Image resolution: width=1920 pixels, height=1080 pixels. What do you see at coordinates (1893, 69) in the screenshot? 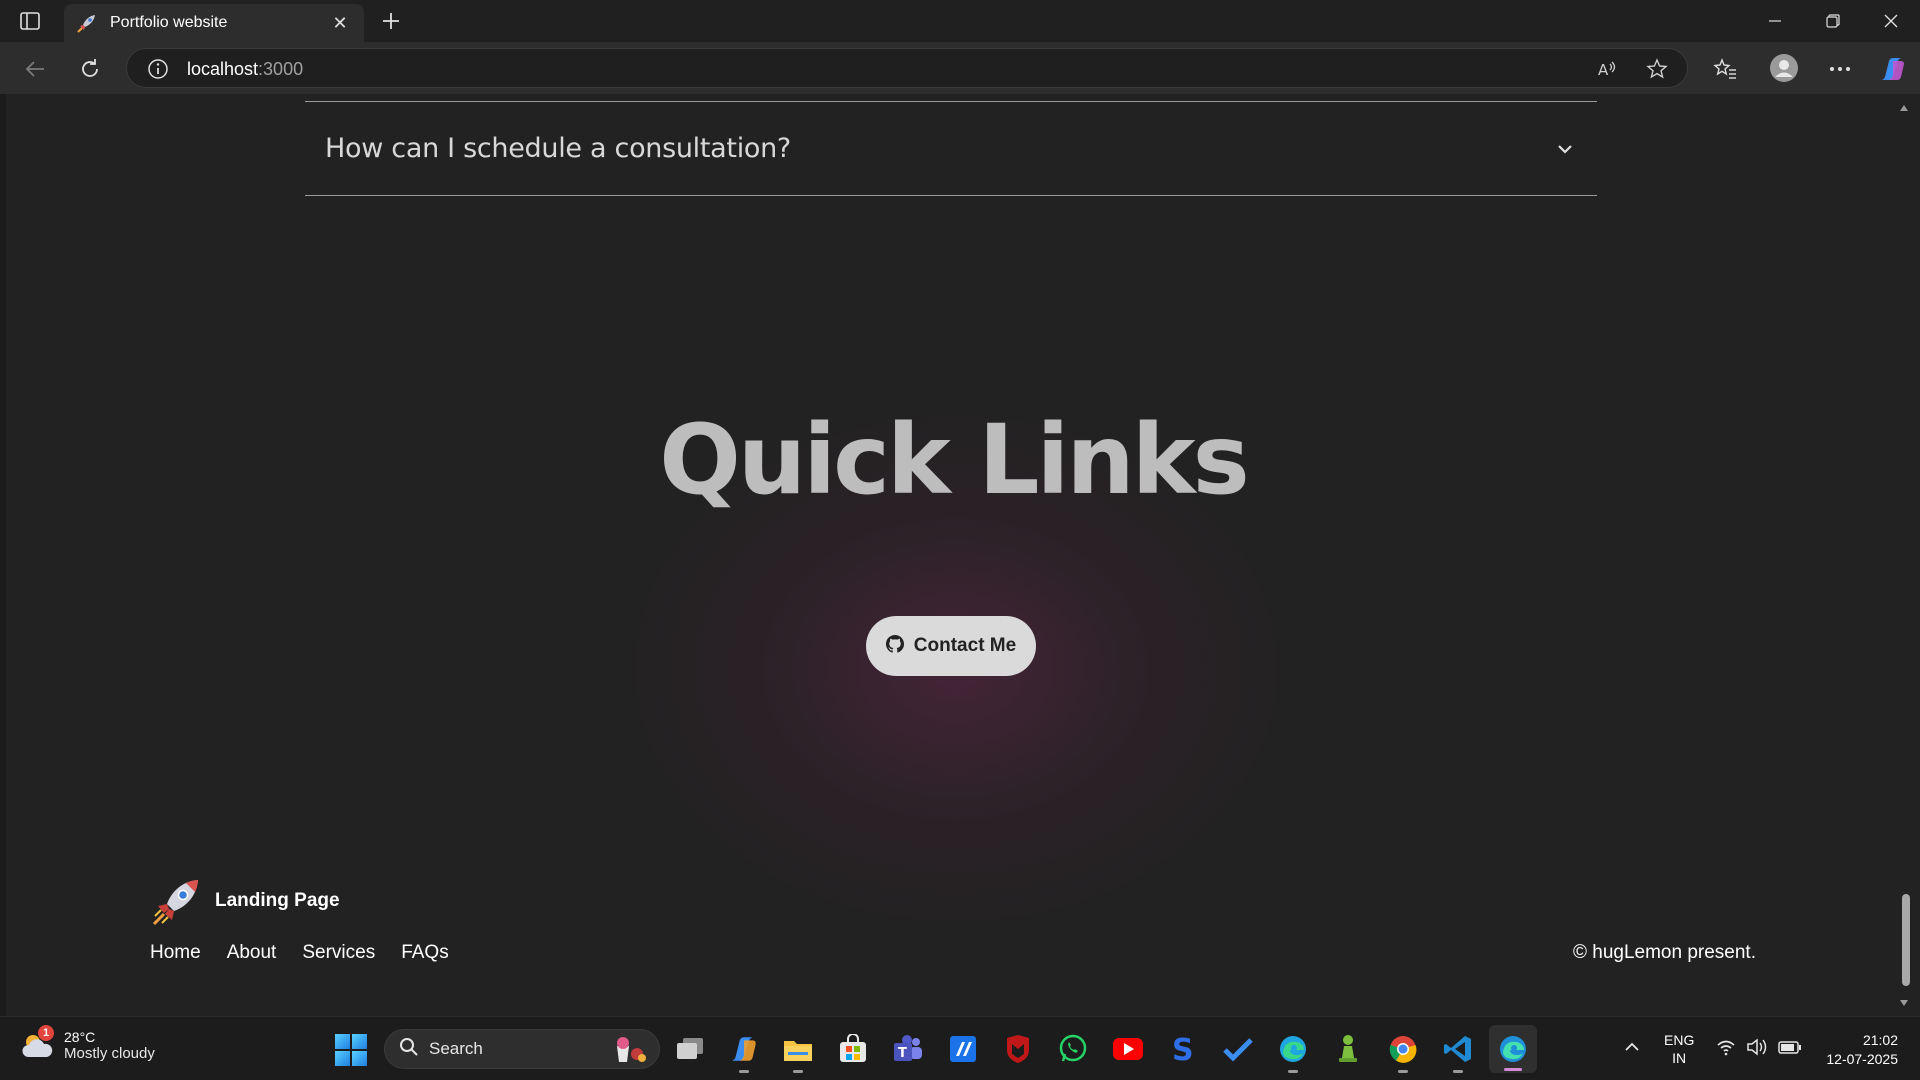
I see `copilot-icon` at bounding box center [1893, 69].